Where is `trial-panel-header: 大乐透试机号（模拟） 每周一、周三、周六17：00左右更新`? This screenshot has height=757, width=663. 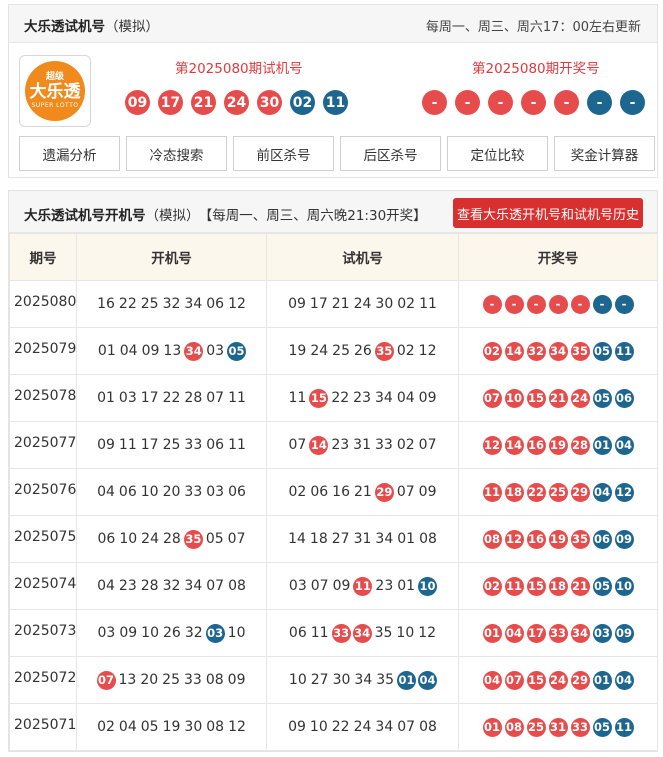 trial-panel-header: 大乐透试机号（模拟） 每周一、周三、周六17：00左右更新 is located at coordinates (333, 24).